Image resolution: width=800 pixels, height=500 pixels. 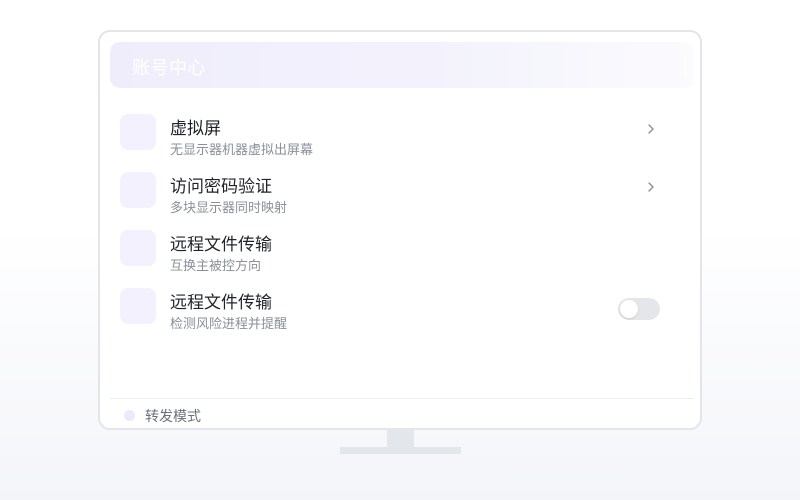 I want to click on monitor-stand-base, so click(x=400, y=450).